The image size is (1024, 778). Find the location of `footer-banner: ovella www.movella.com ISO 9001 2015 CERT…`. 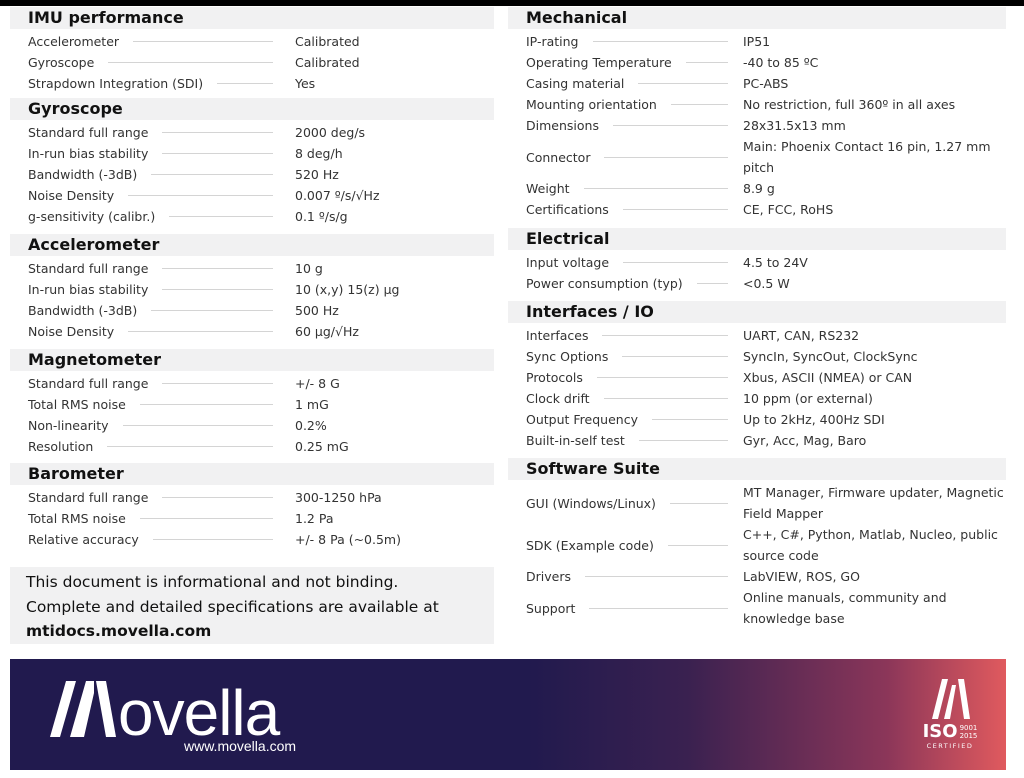

footer-banner: ovella www.movella.com ISO 9001 2015 CERT… is located at coordinates (508, 714).